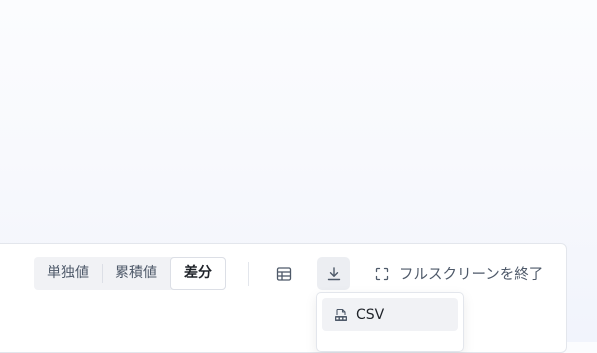 This screenshot has height=353, width=597. I want to click on download-button, so click(333, 273).